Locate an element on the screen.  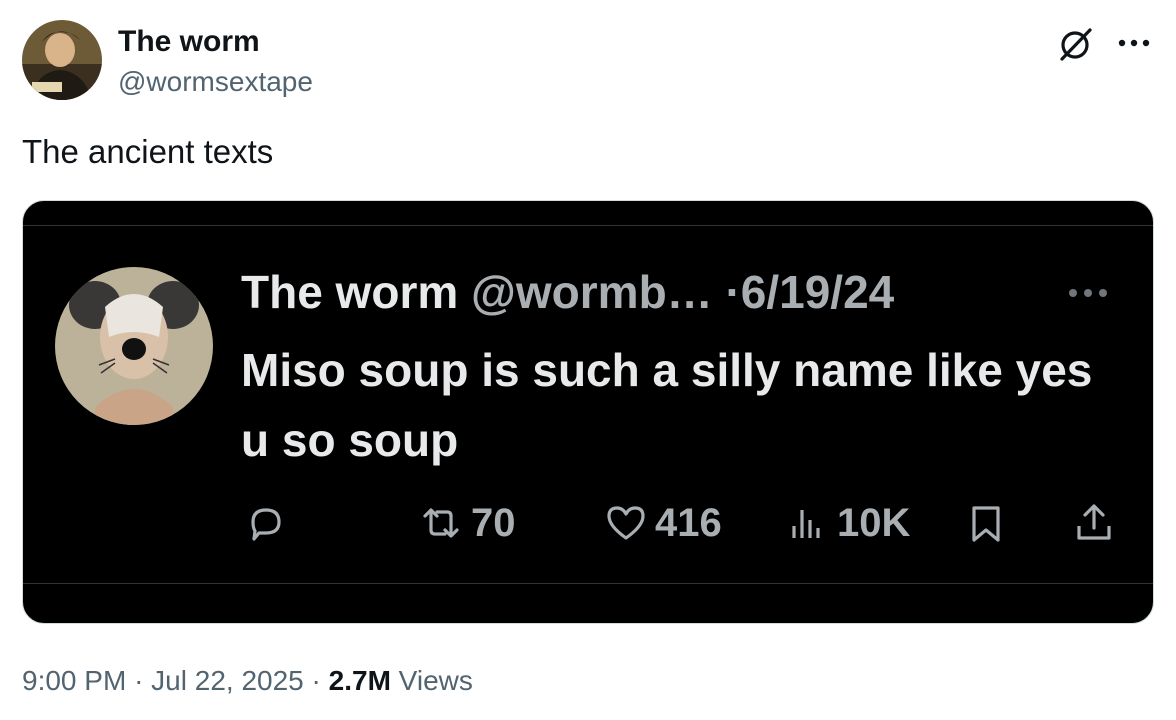
embedded-share-action is located at coordinates (1094, 523).